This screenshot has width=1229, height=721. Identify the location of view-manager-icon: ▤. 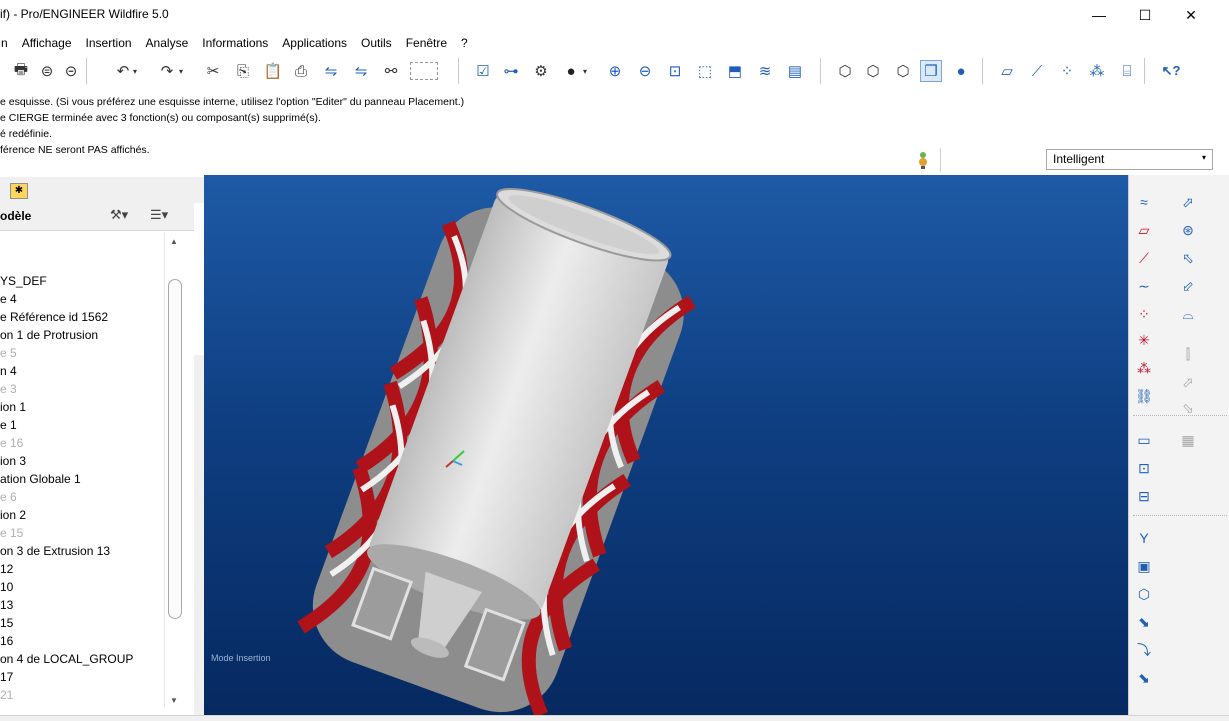
(795, 71).